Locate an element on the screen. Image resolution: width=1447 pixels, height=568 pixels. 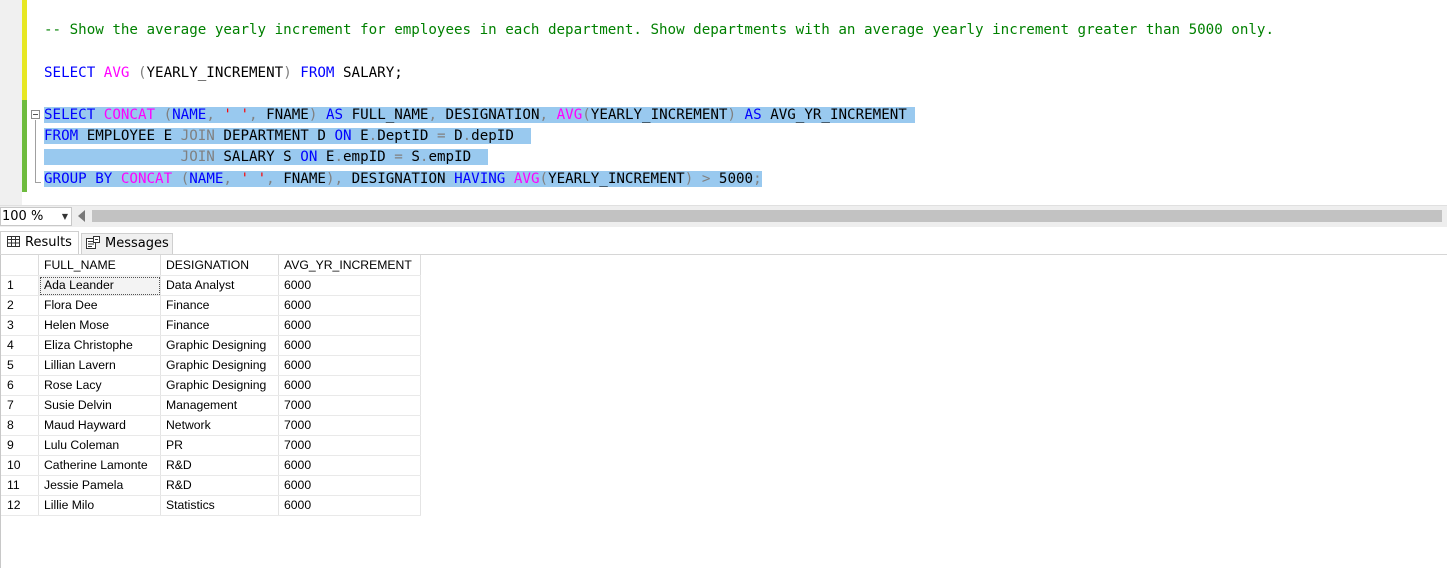
tab-results: Results is located at coordinates (39, 242).